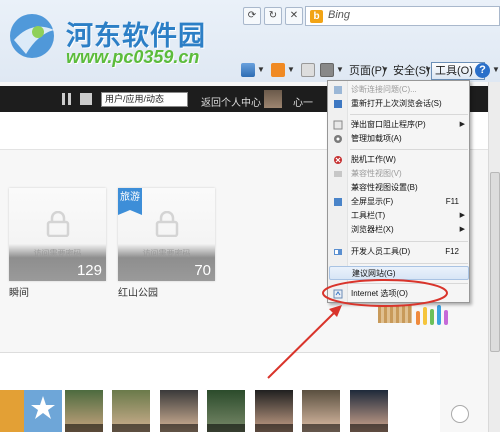  I want to click on offline-icon, so click(338, 160).